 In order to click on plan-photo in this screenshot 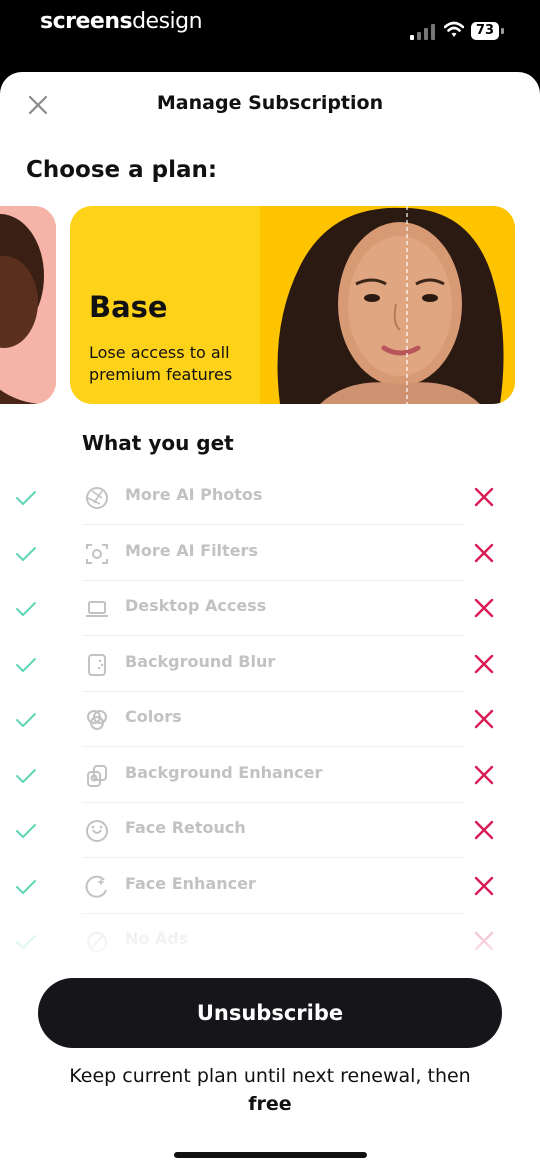, I will do `click(387, 305)`.